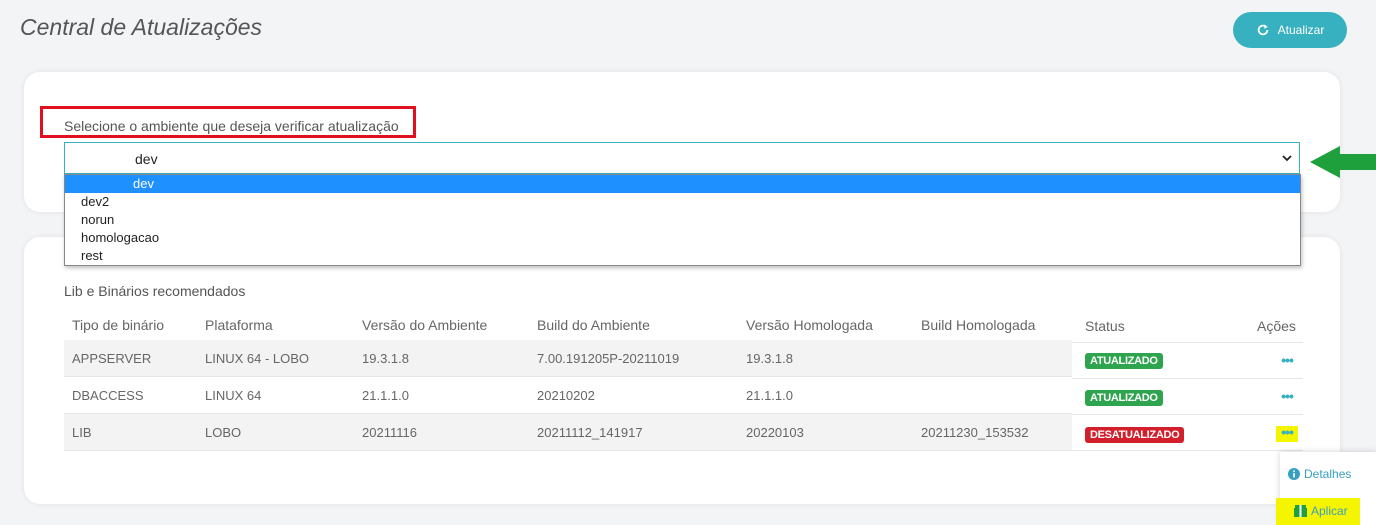 This screenshot has width=1376, height=525. I want to click on menu-item-detalhes: Detalhes, so click(1319, 474).